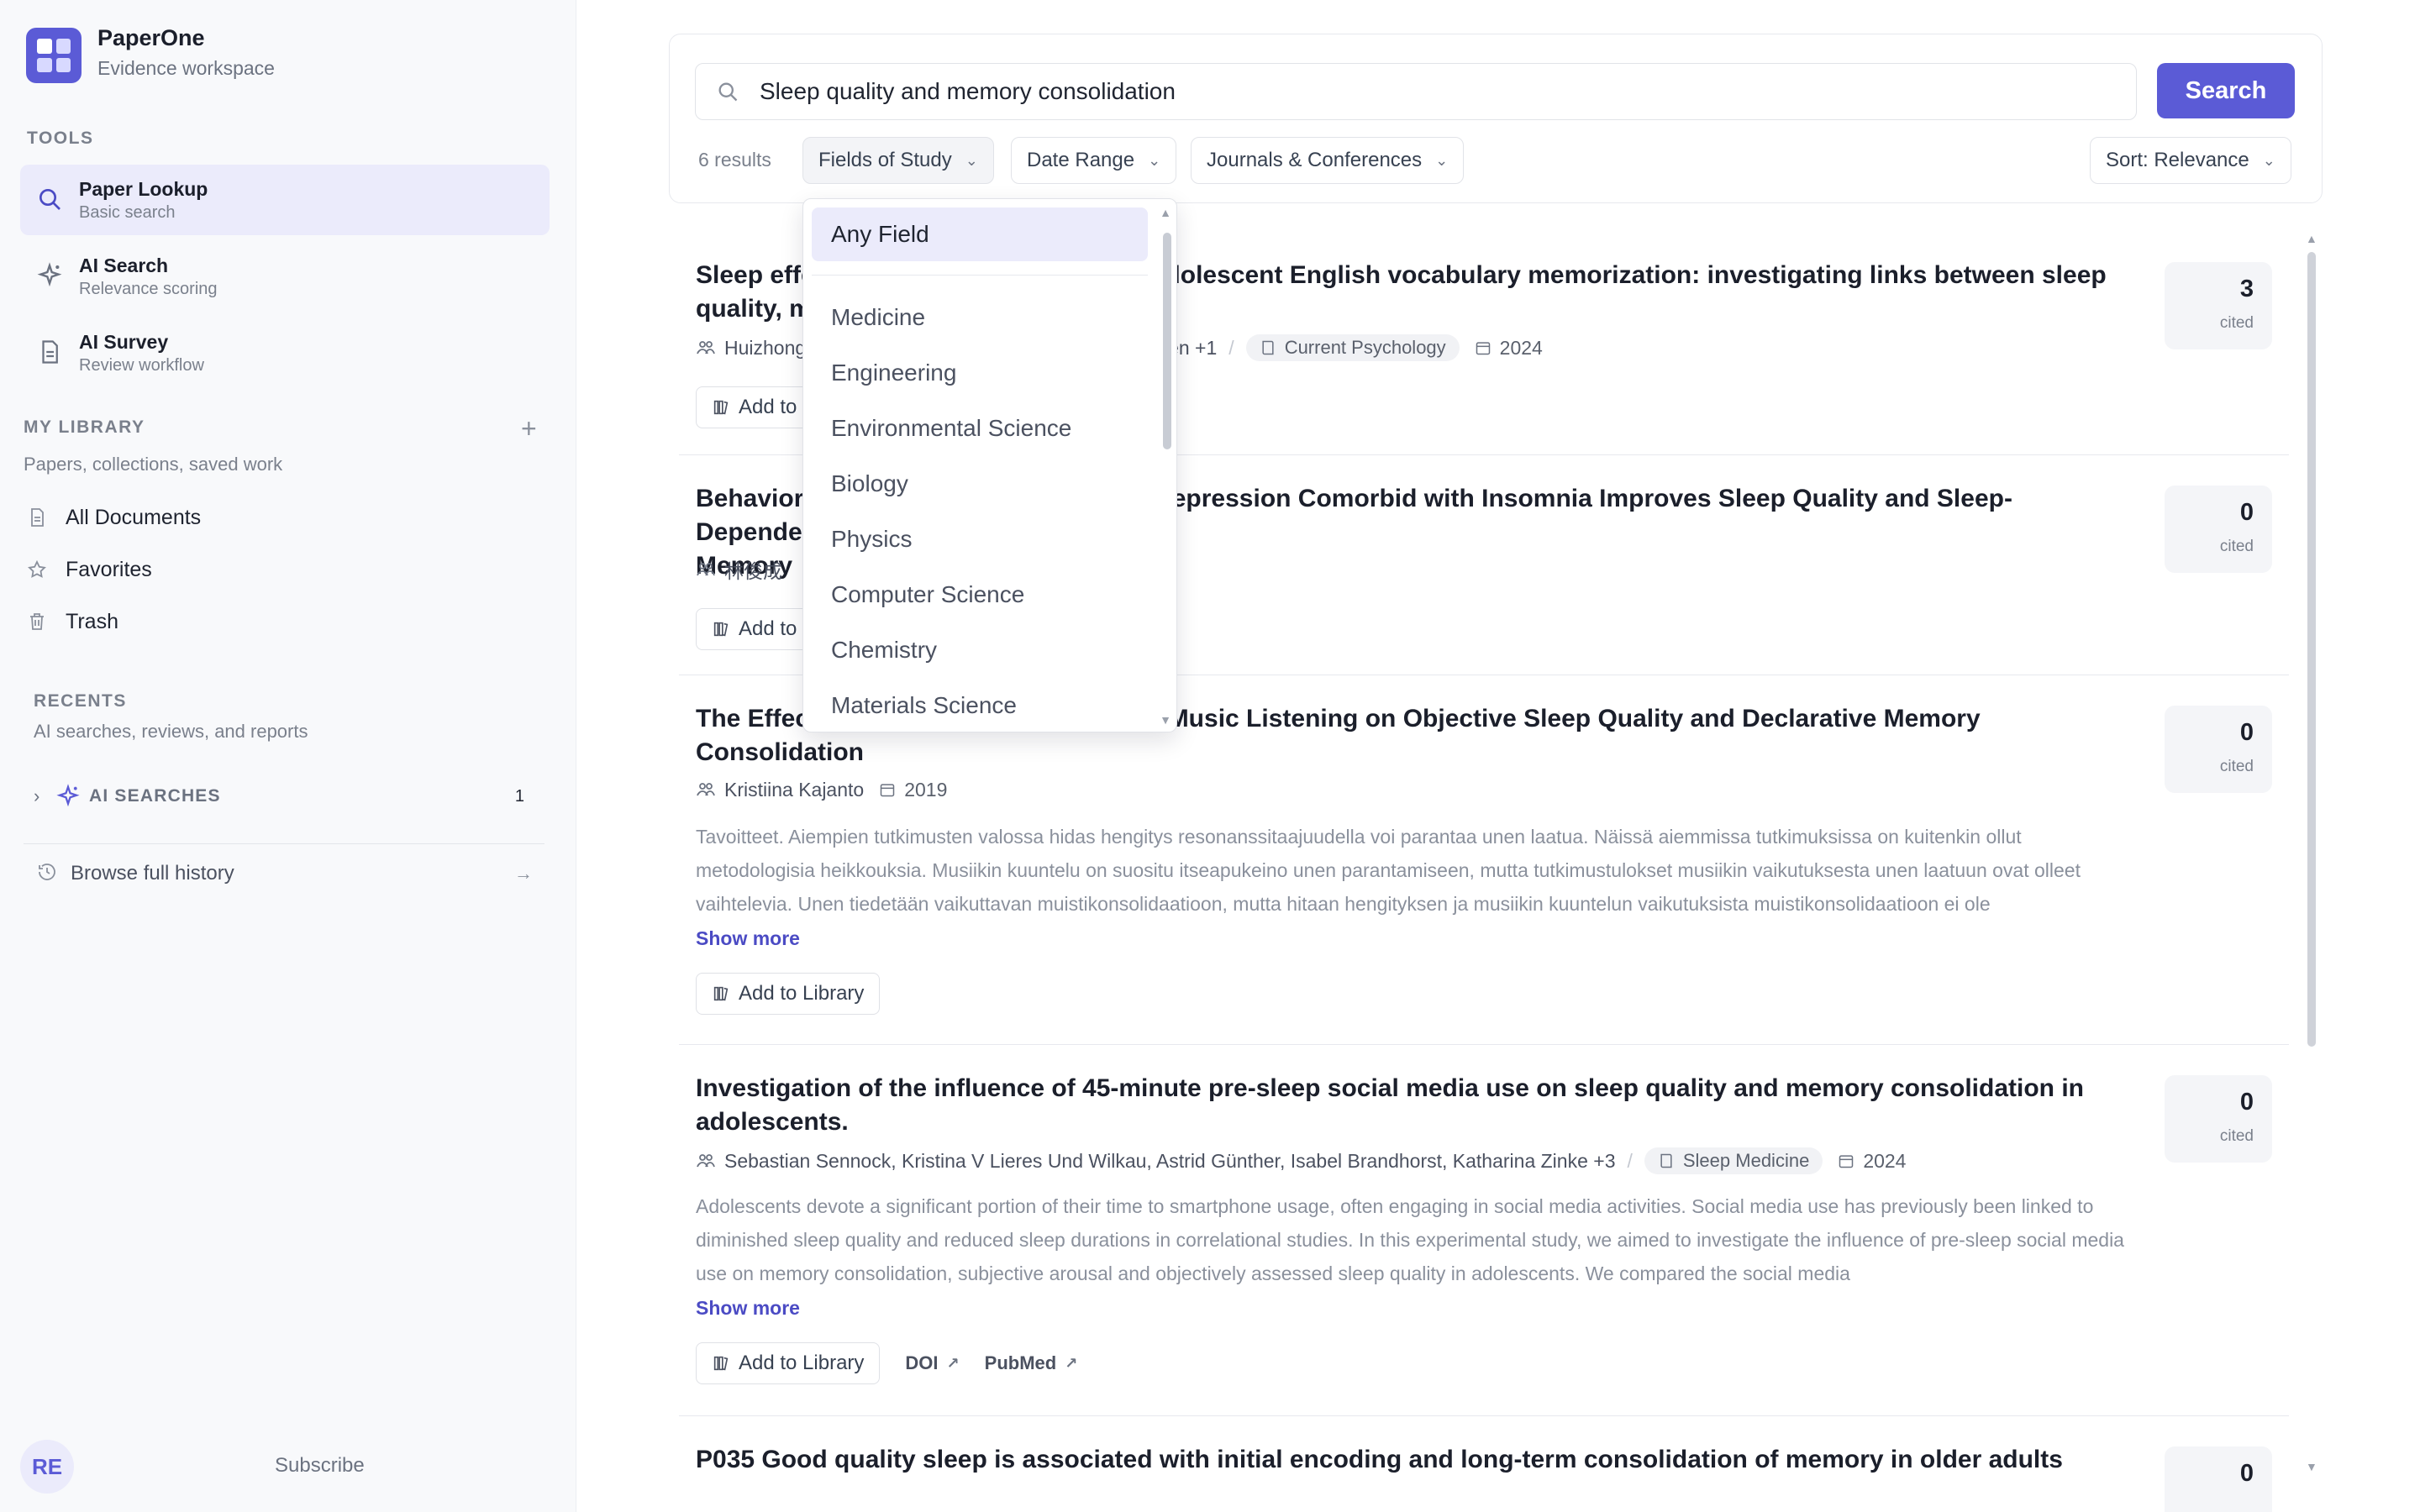  Describe the element at coordinates (1094, 160) in the screenshot. I see `date-range-filter: Date Range ⌄` at that location.